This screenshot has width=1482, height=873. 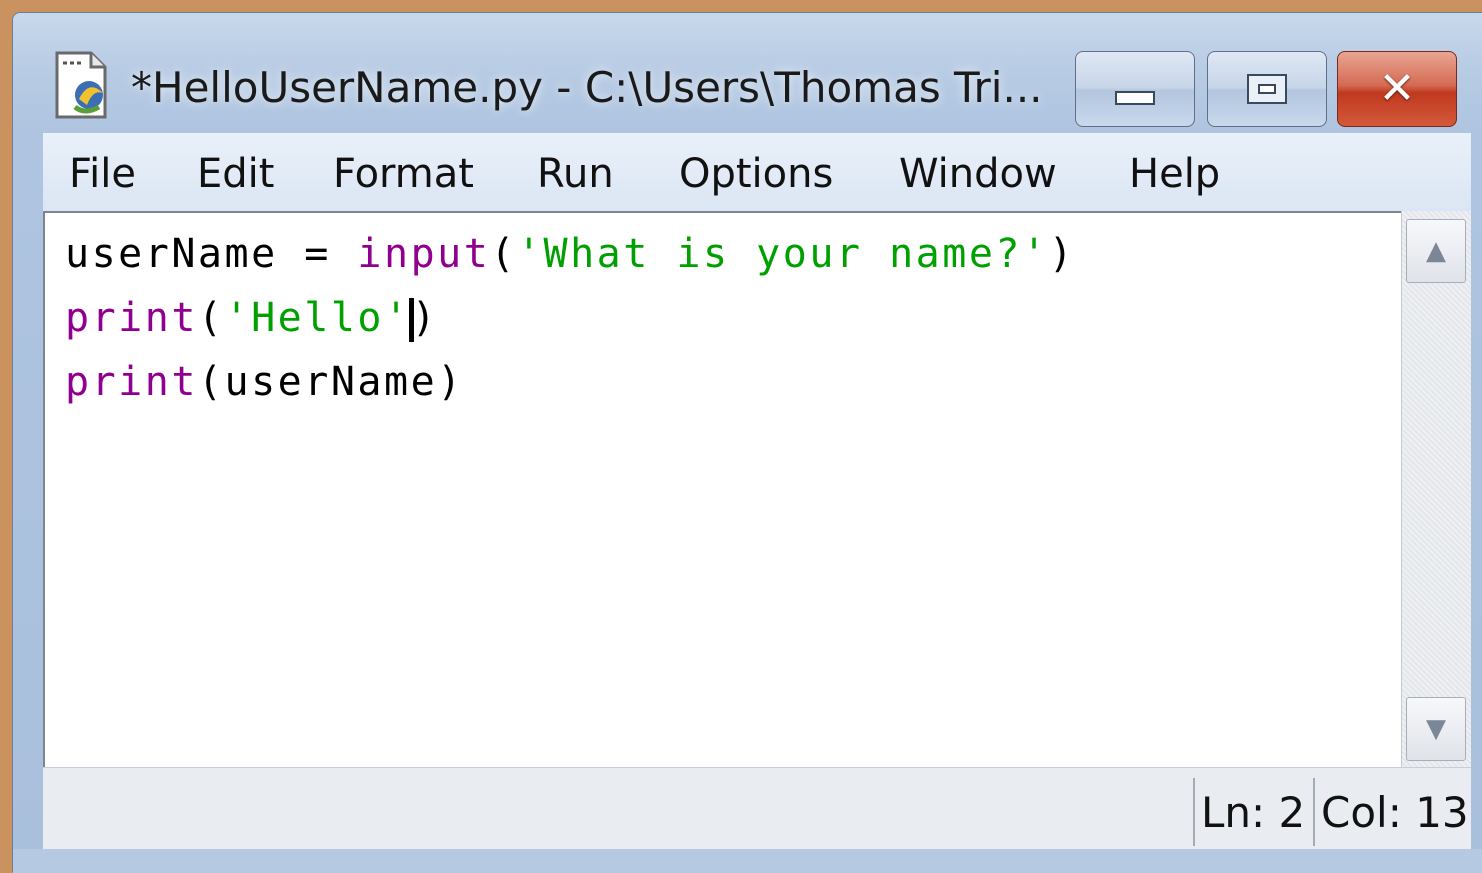 I want to click on minimize-button, so click(x=1135, y=89).